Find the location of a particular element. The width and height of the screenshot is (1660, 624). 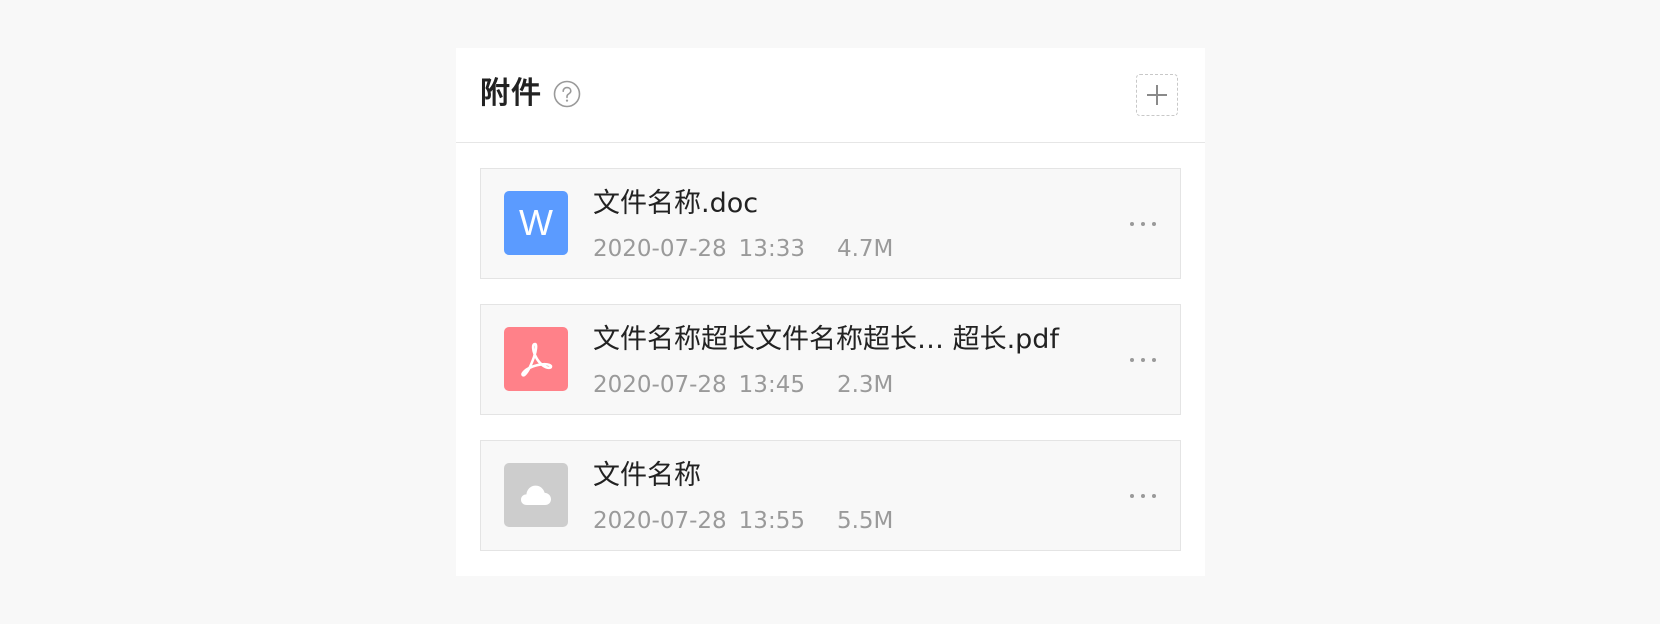

file-time: 13:33 is located at coordinates (771, 249).